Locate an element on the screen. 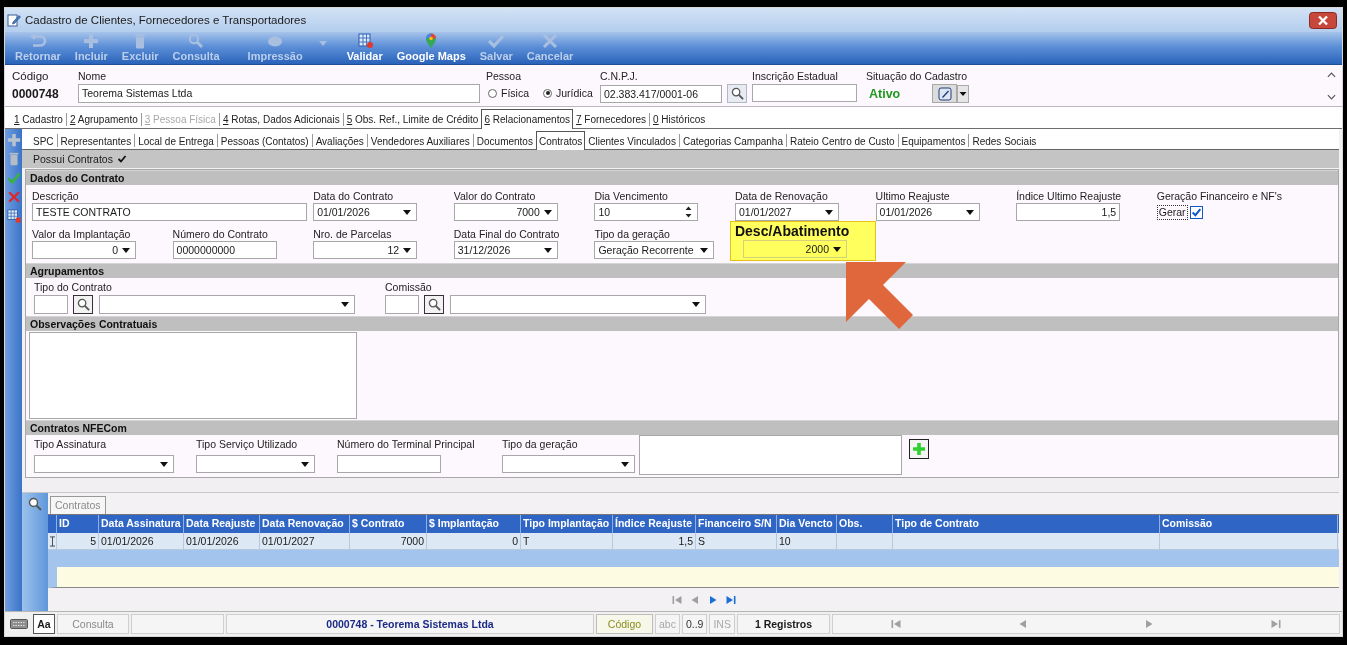 This screenshot has height=645, width=1347. tab: SPC is located at coordinates (43, 140).